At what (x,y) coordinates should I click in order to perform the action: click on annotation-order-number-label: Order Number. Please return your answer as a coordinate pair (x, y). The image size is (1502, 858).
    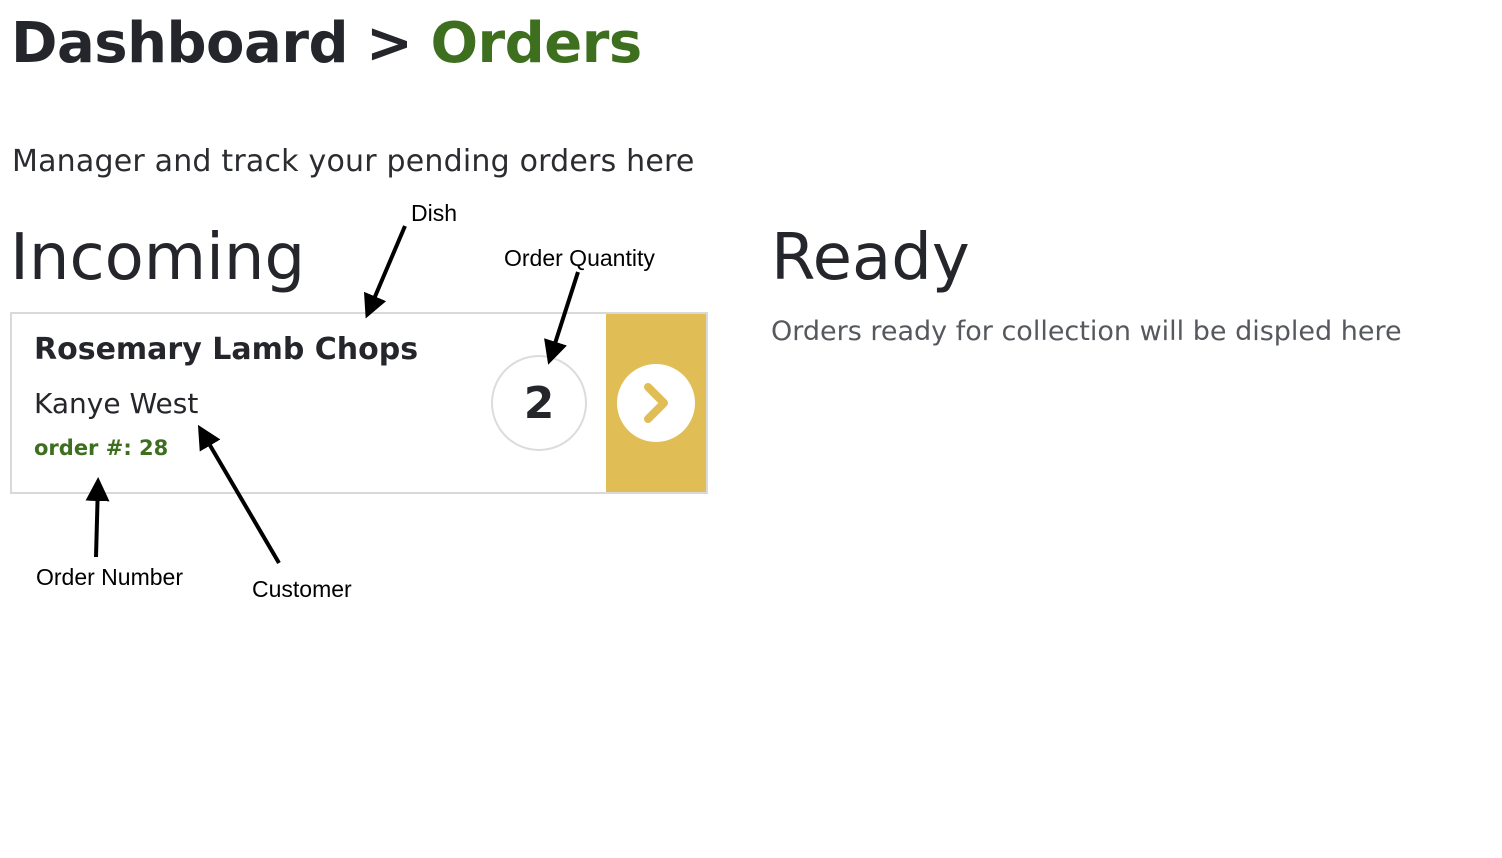
    Looking at the image, I should click on (109, 577).